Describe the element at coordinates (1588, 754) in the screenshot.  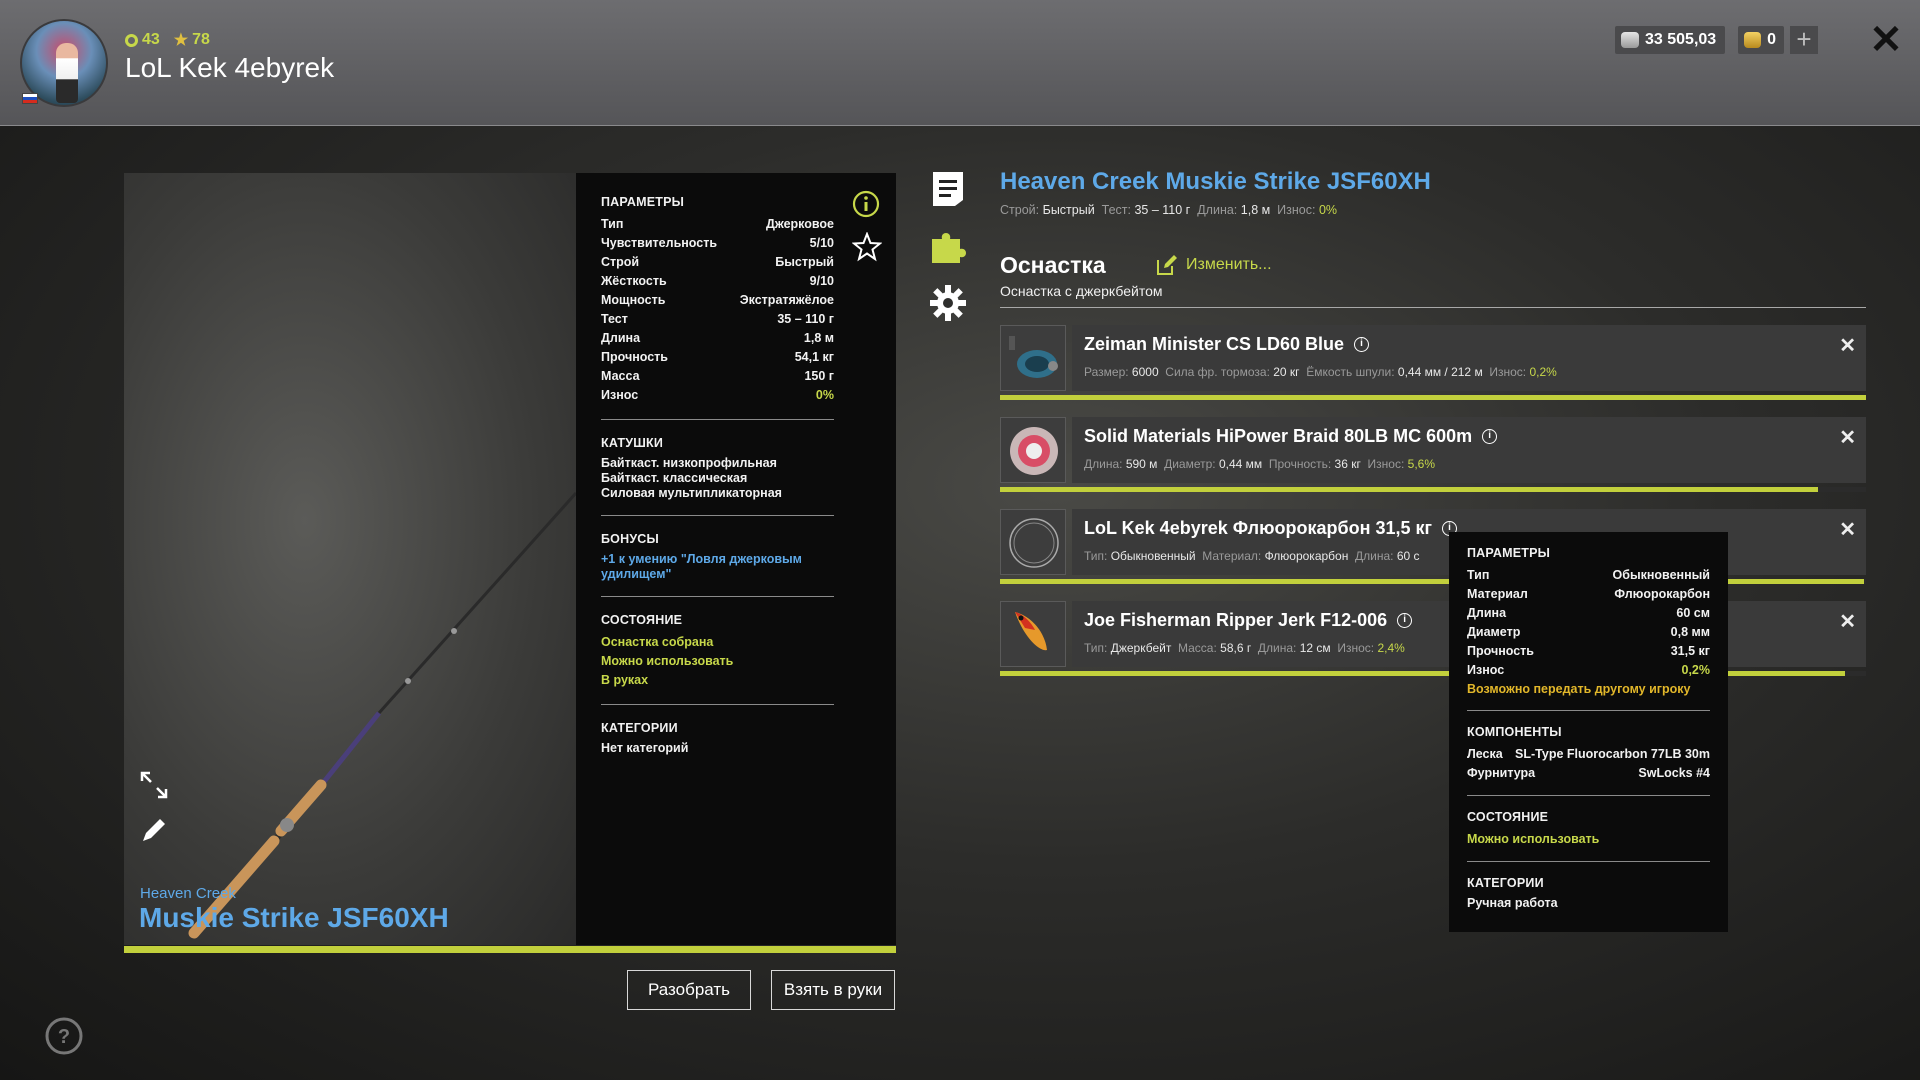
I see `component-row: Леска SL-Type Fluorocarbon 77LB 30m` at that location.